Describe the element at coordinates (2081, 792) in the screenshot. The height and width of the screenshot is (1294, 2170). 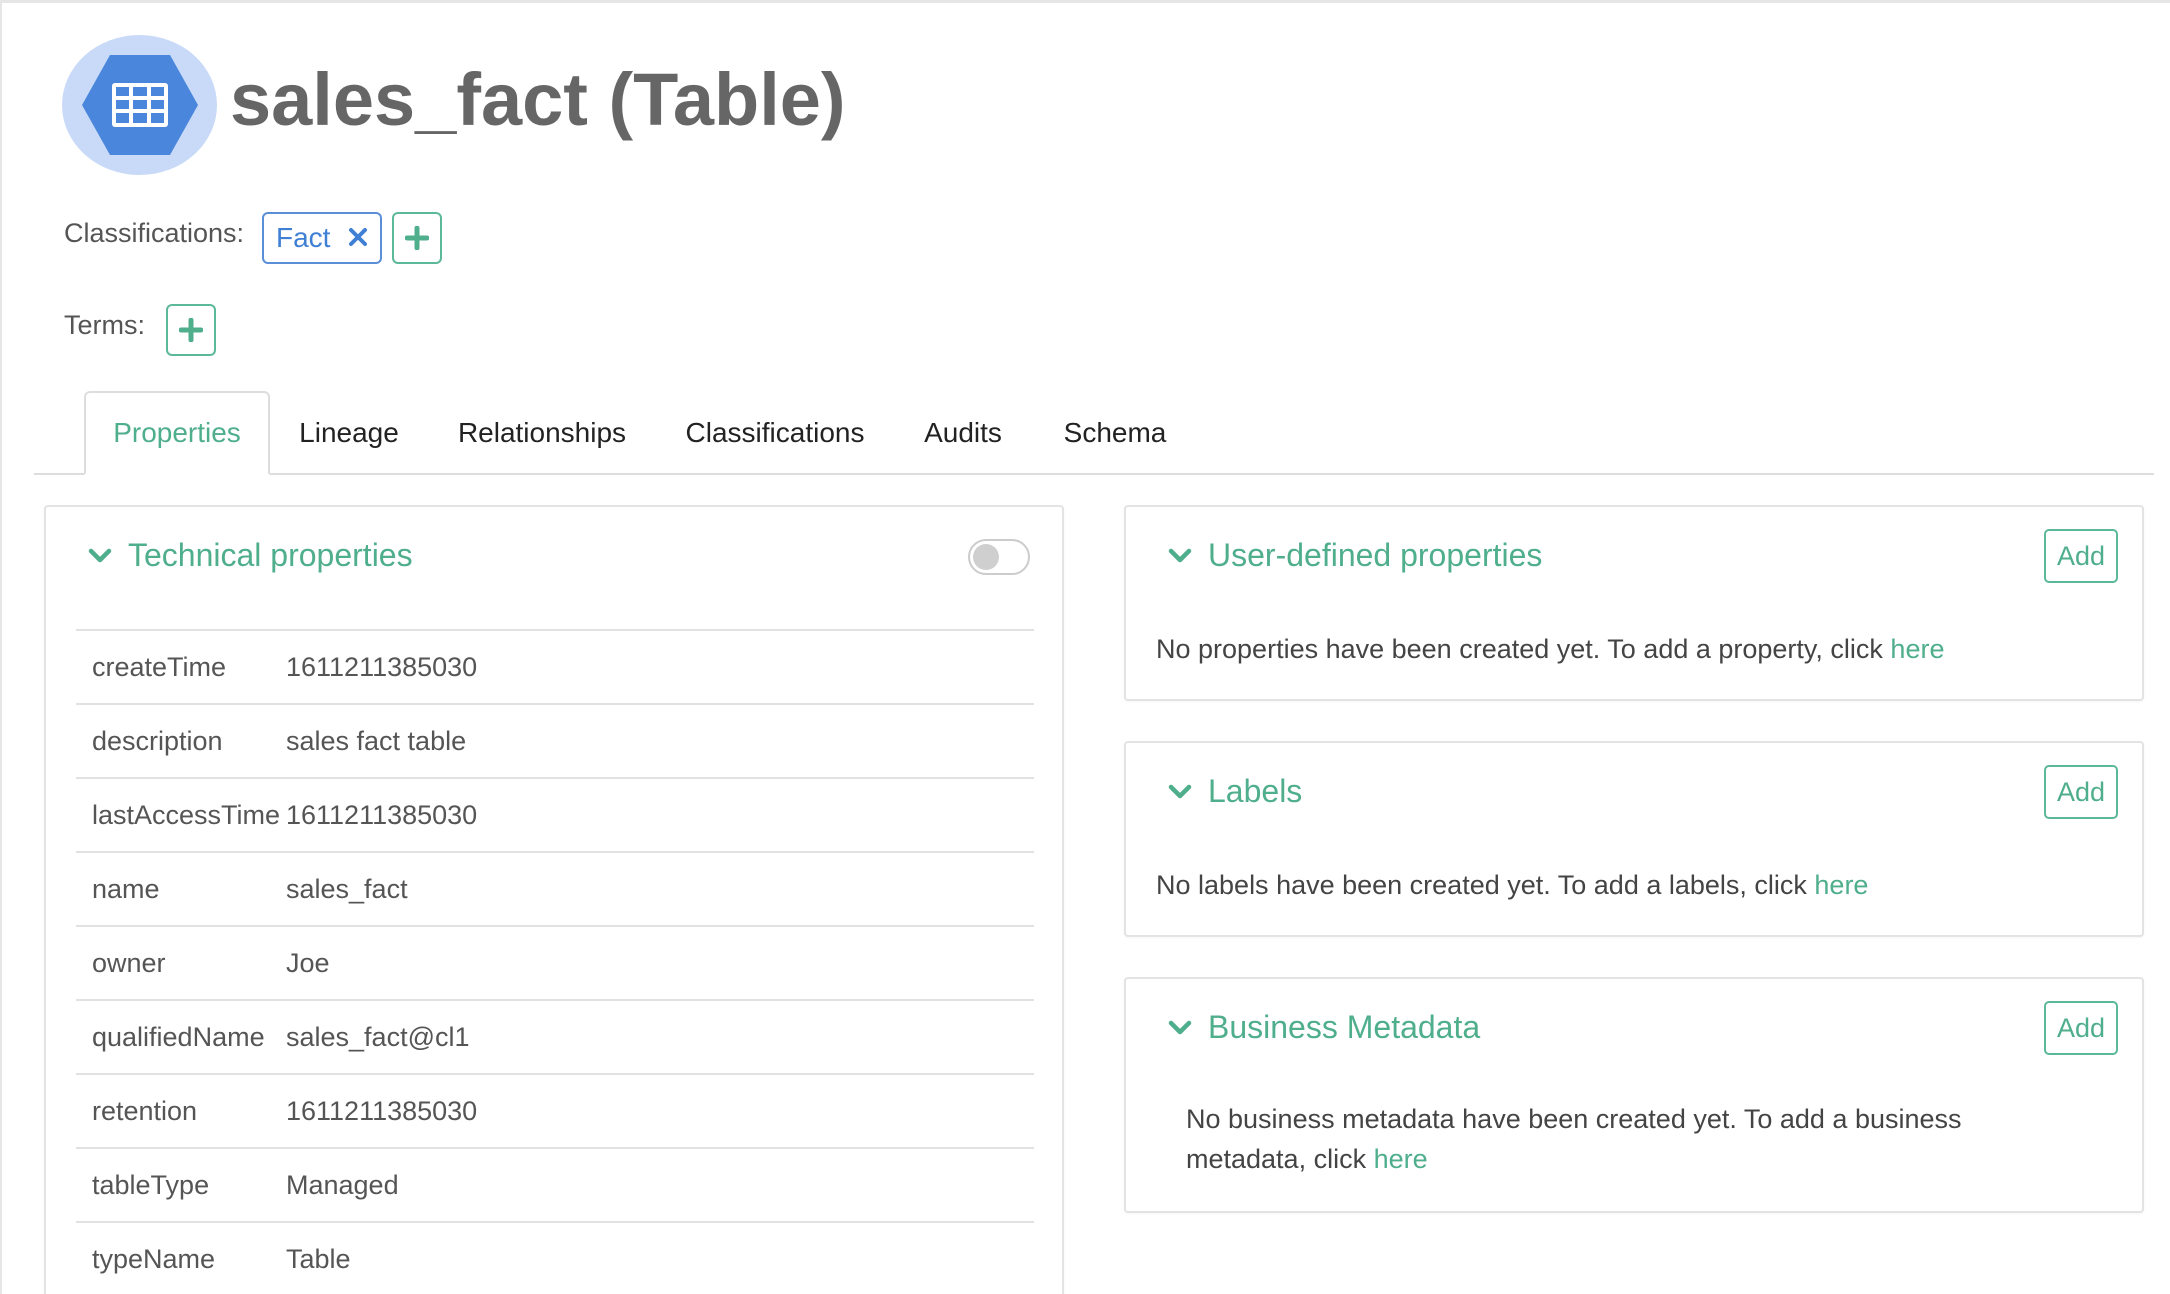
I see `add-label-button: Add` at that location.